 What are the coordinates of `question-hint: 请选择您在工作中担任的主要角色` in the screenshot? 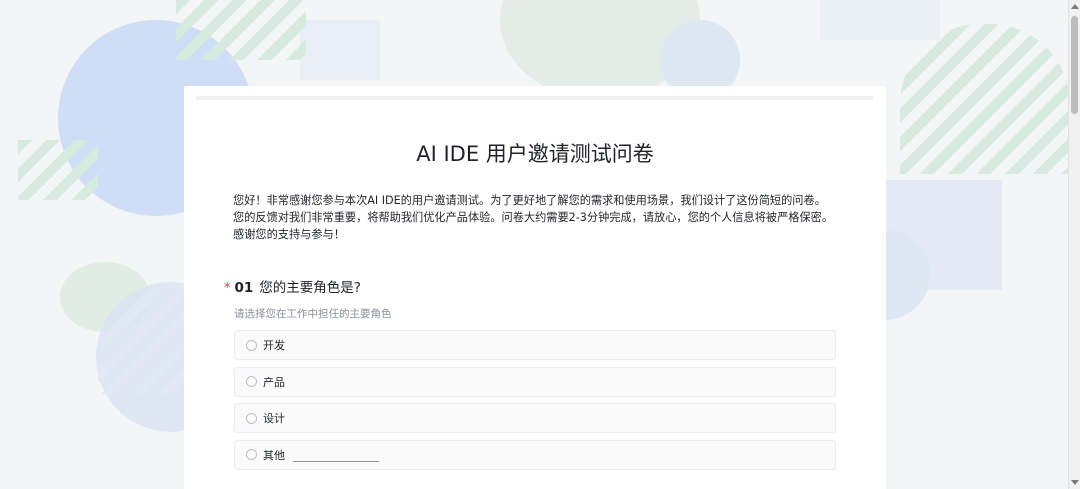 It's located at (313, 314).